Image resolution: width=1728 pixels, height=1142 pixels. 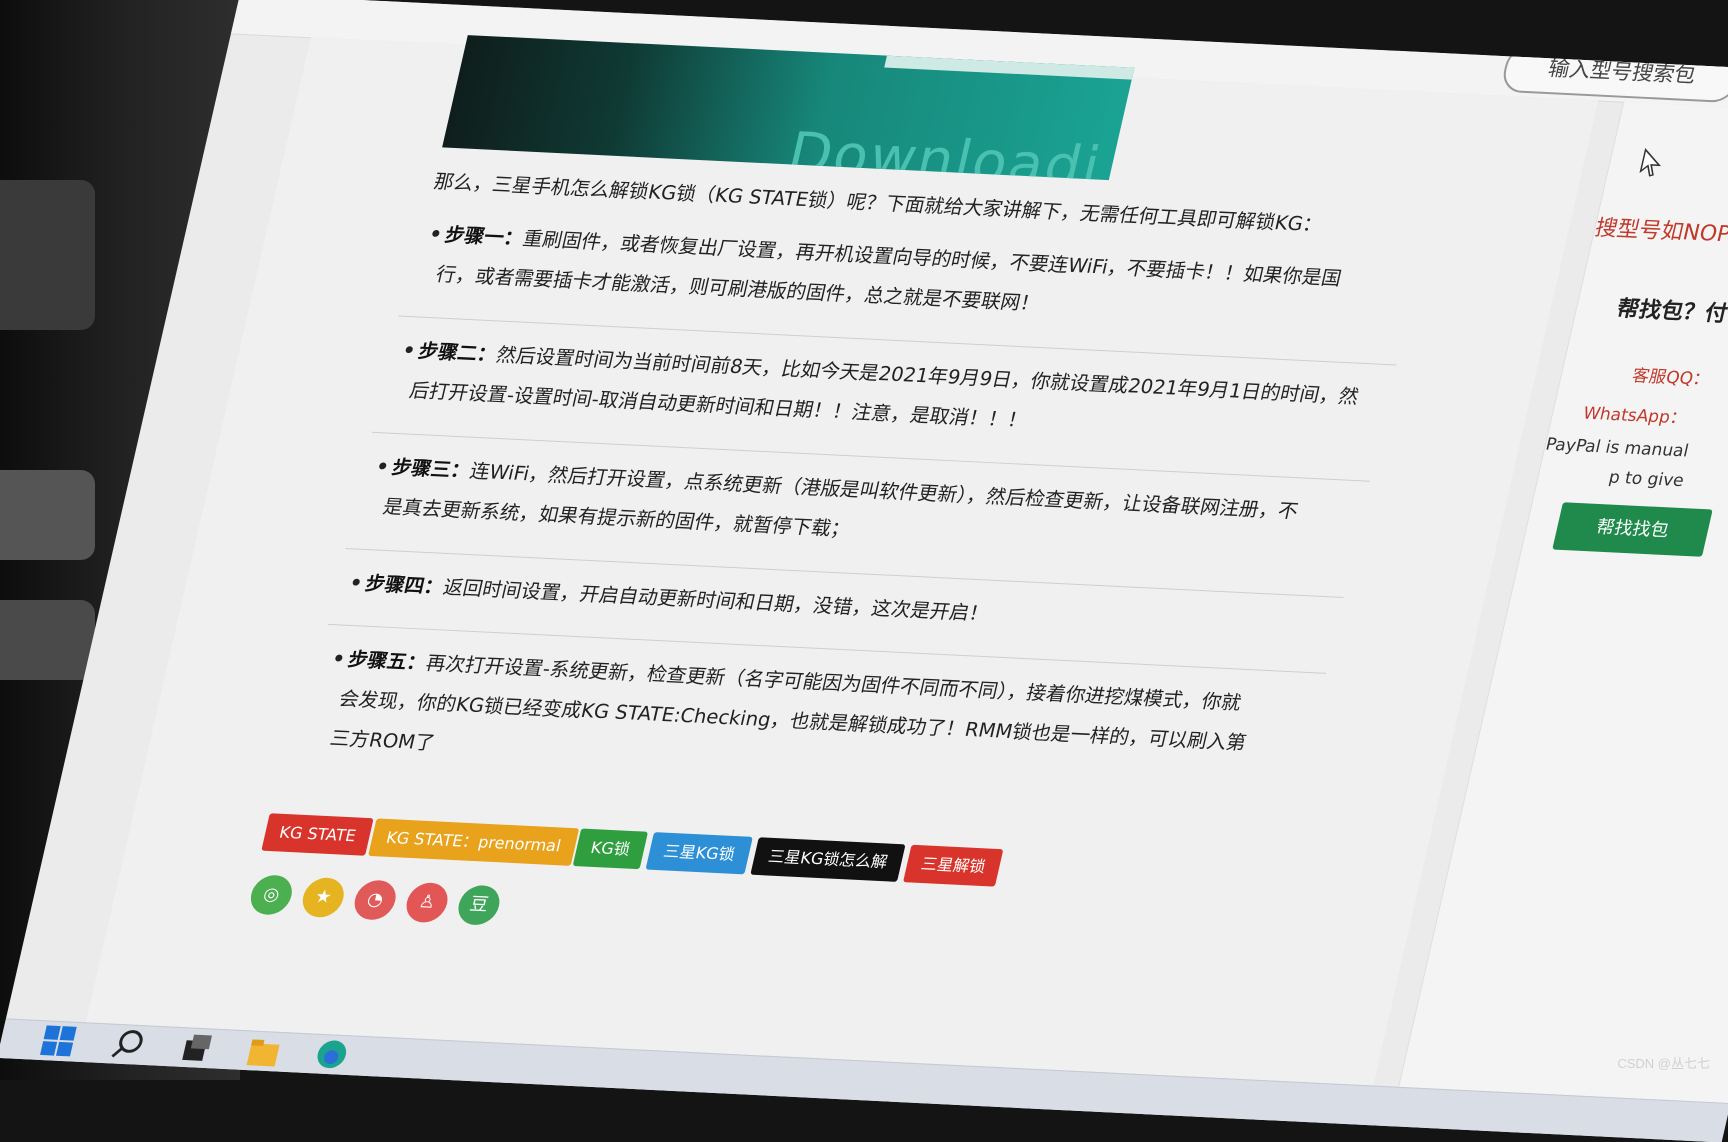 I want to click on hero-image-text: Downloadi, so click(x=944, y=150).